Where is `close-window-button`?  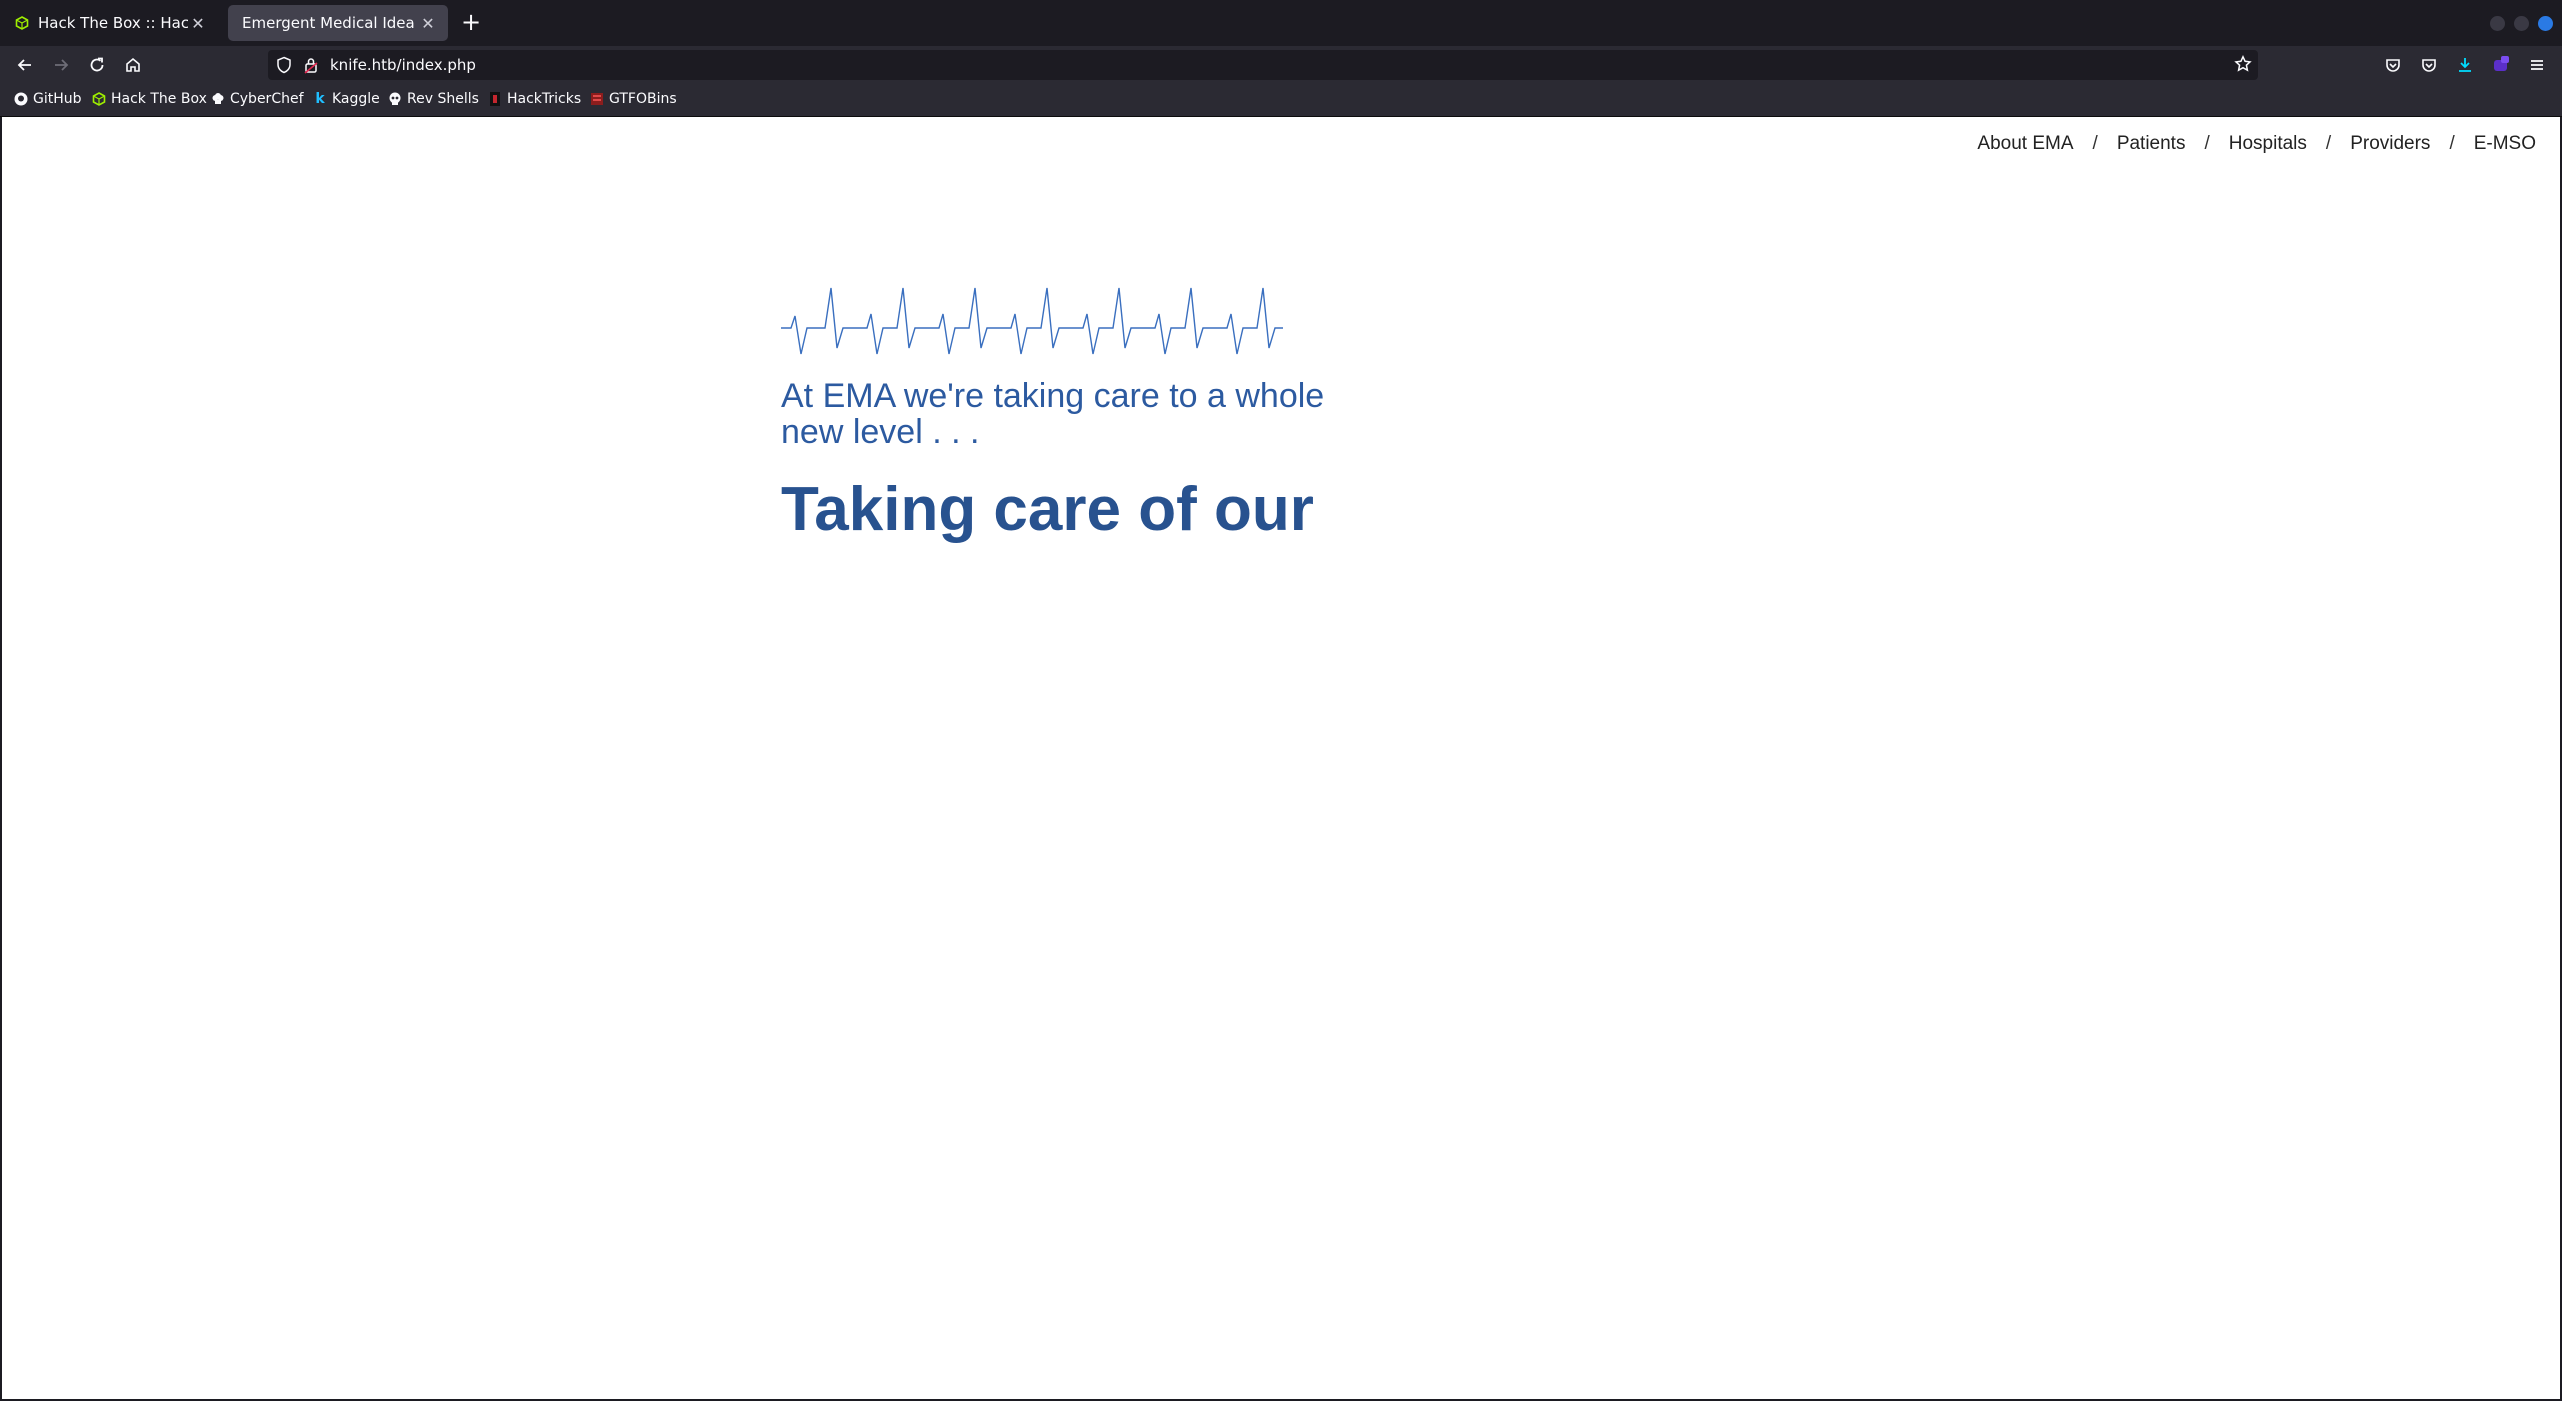
close-window-button is located at coordinates (2545, 23).